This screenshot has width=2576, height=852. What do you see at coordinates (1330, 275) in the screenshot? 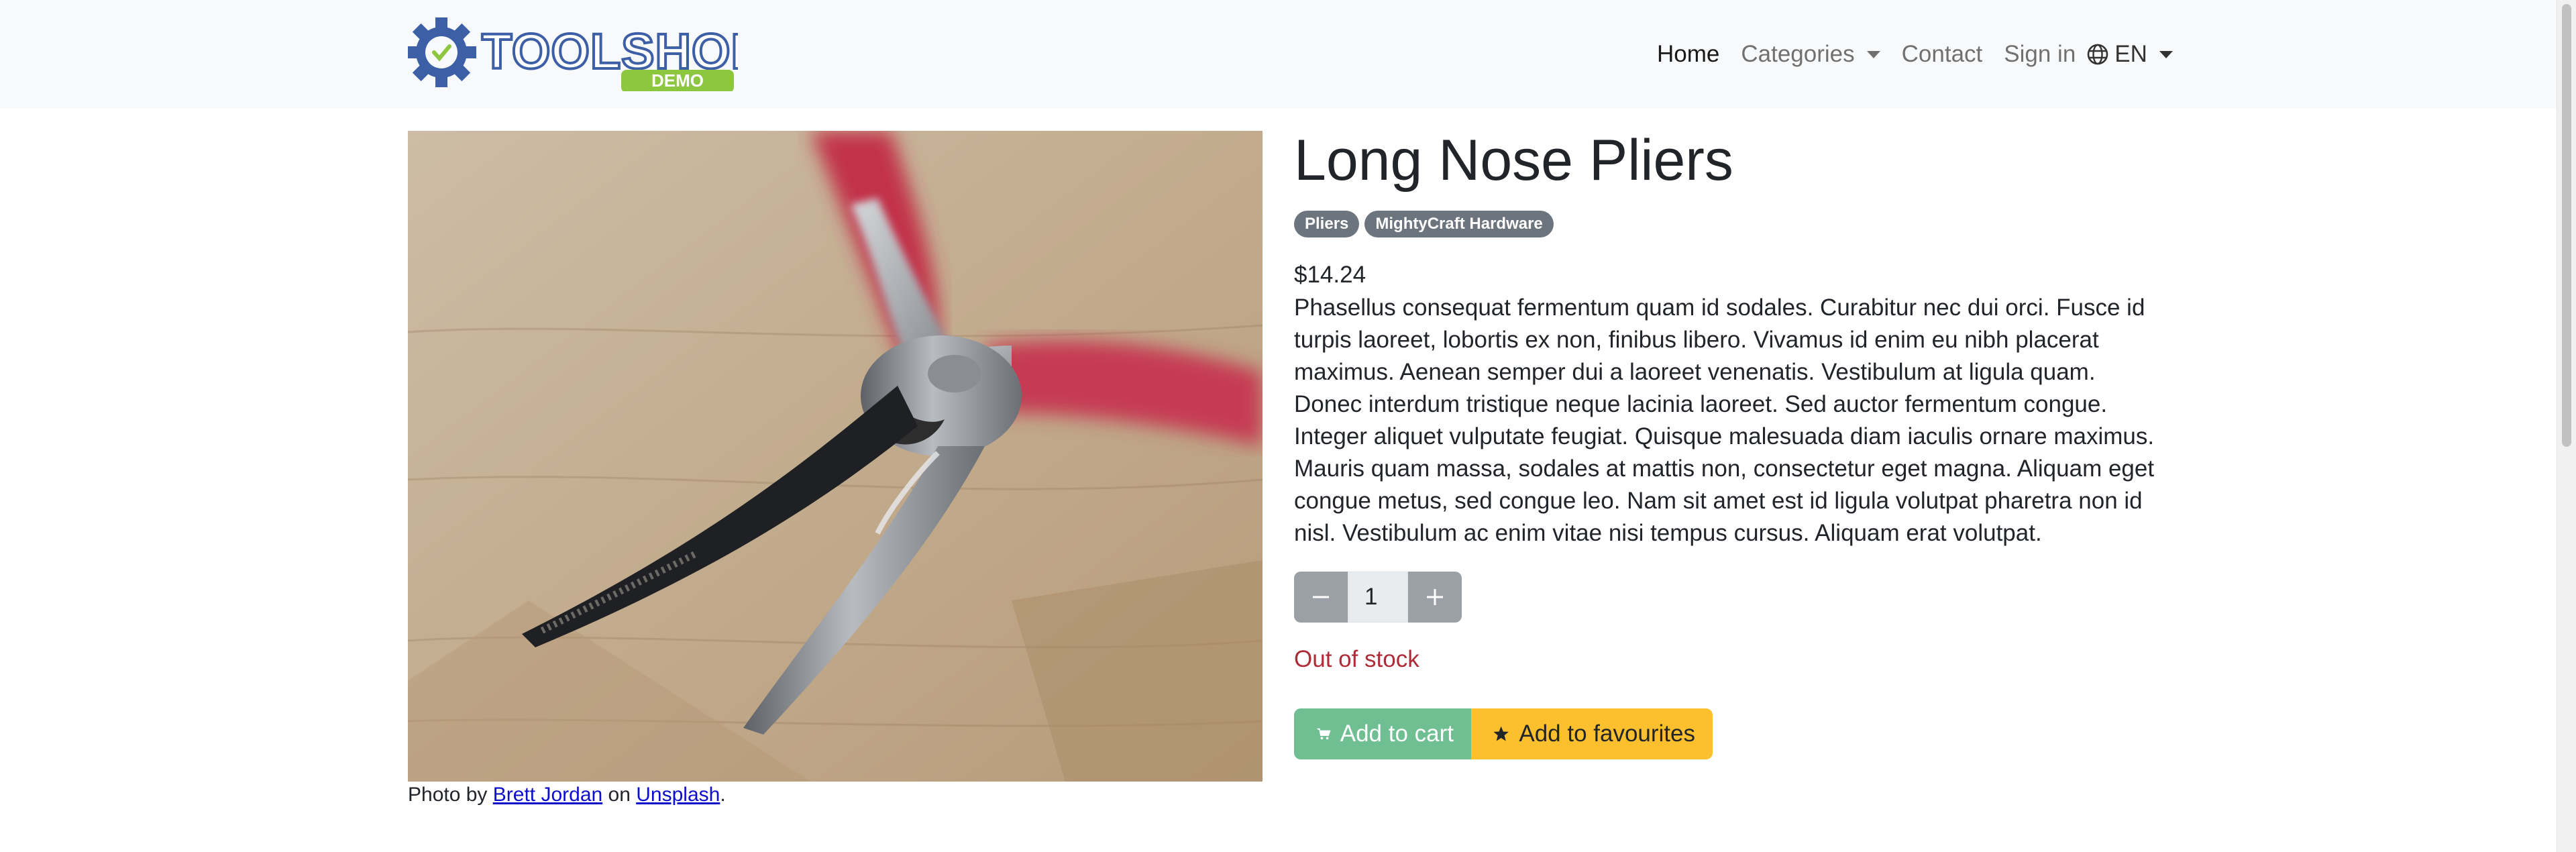
I see `product-price: $14.24` at bounding box center [1330, 275].